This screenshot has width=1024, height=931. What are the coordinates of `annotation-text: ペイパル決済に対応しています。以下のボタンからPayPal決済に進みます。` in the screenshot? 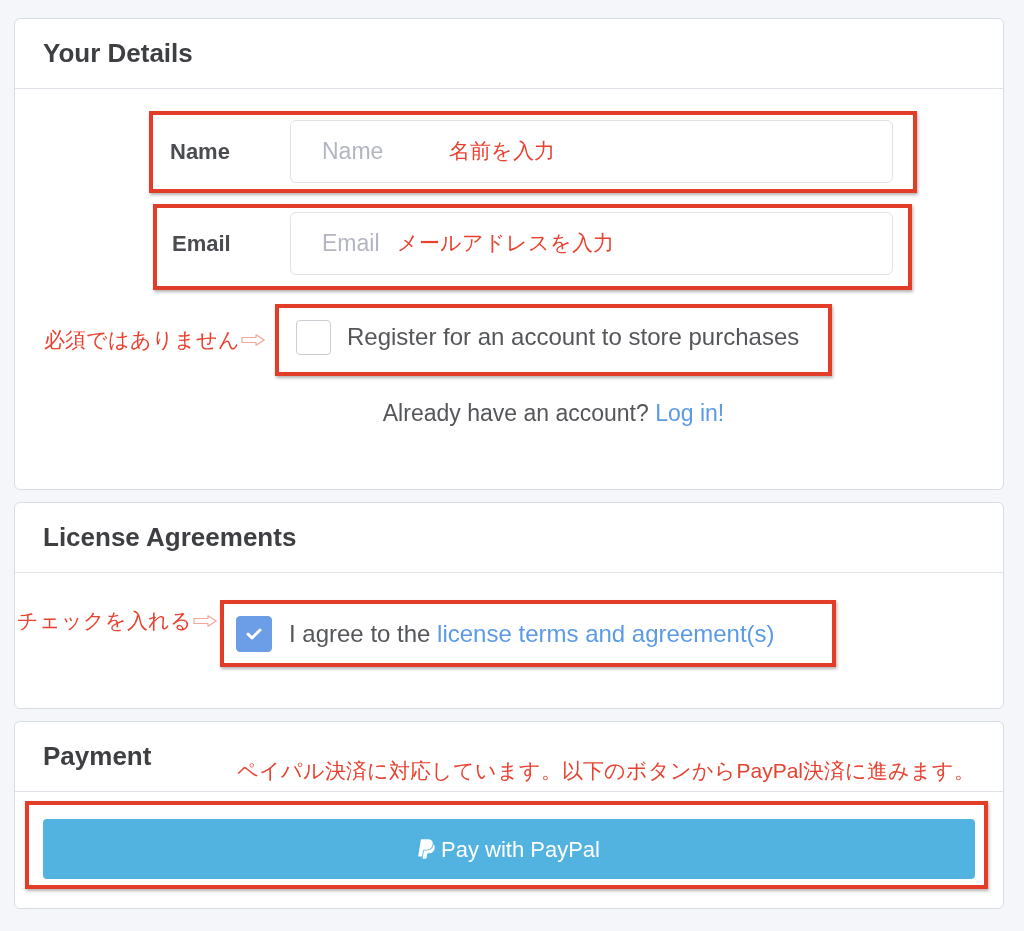 It's located at (606, 771).